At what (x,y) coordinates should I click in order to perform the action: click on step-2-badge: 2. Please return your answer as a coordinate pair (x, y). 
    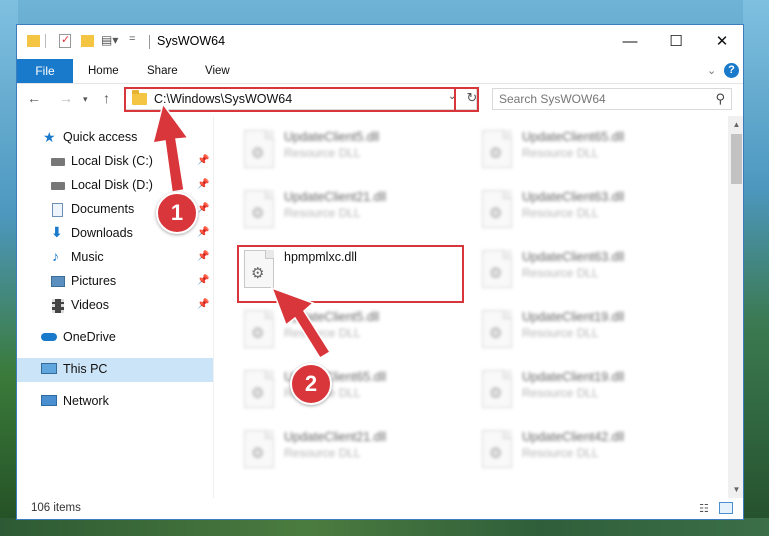
    Looking at the image, I should click on (311, 384).